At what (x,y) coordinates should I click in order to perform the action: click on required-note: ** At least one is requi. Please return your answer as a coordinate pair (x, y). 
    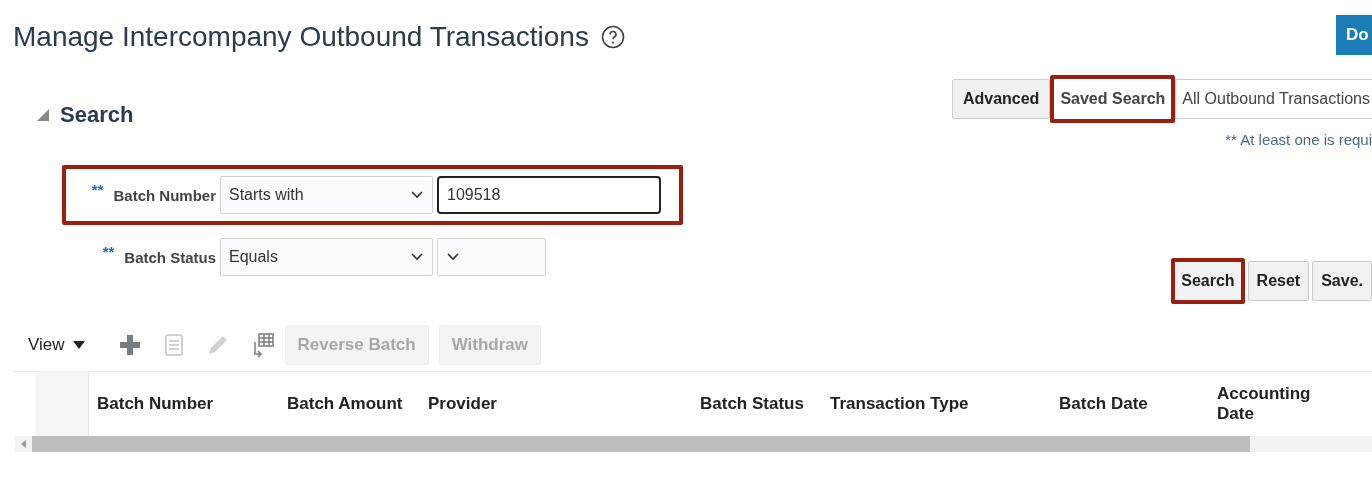
    Looking at the image, I should click on (1298, 139).